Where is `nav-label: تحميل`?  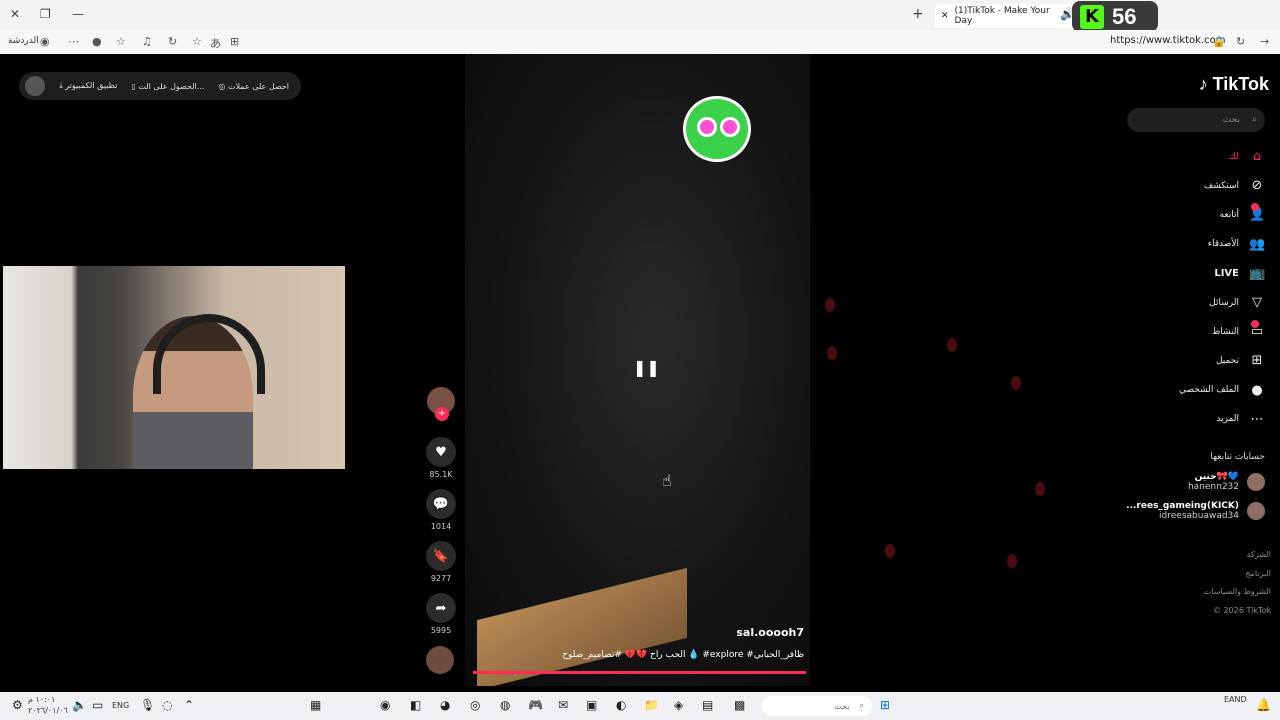
nav-label: تحميل is located at coordinates (1227, 360).